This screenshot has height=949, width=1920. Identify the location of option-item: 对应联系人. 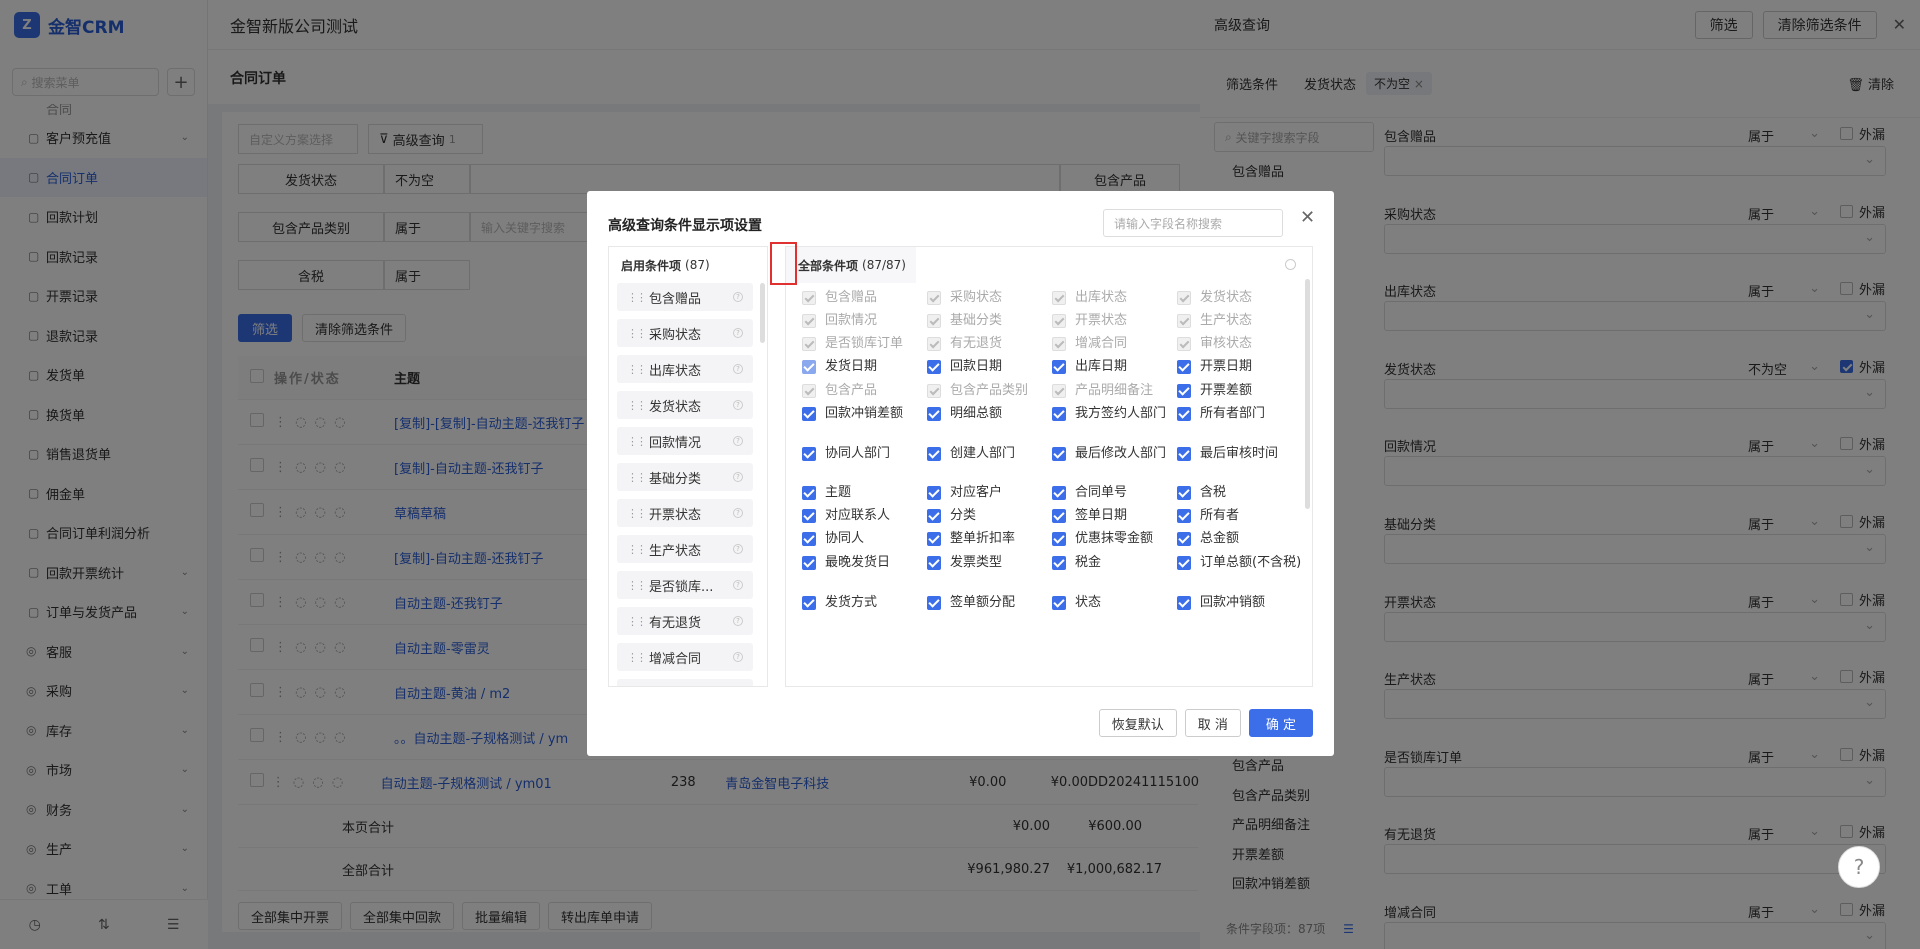
(864, 512).